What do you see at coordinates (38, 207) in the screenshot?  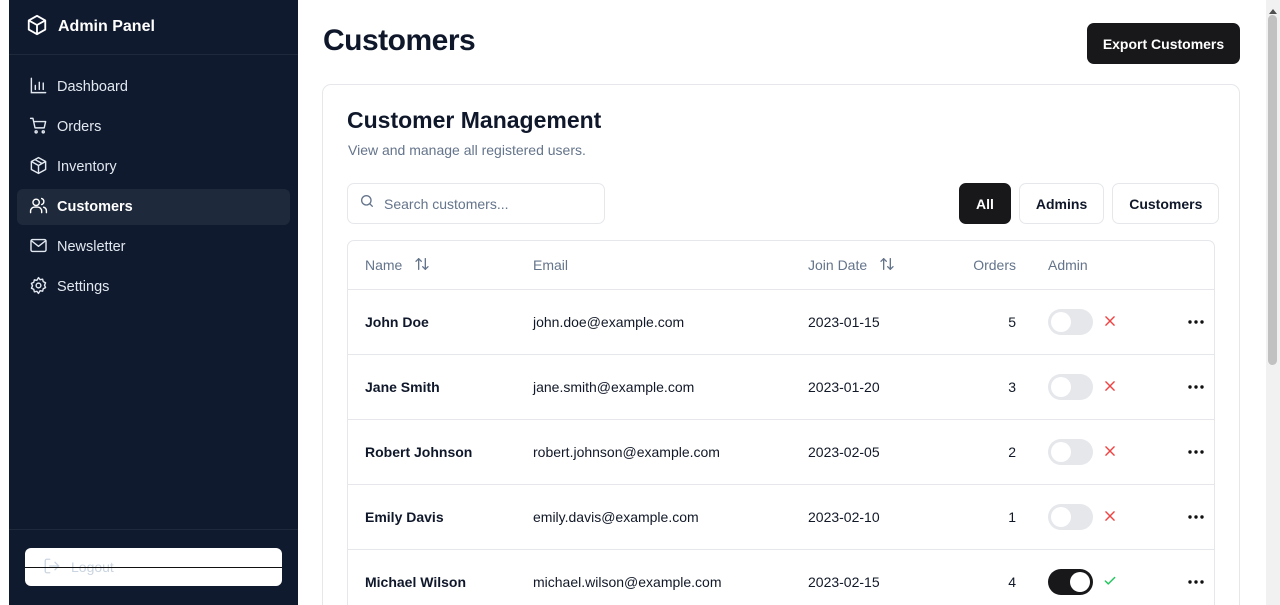 I see `users-icon` at bounding box center [38, 207].